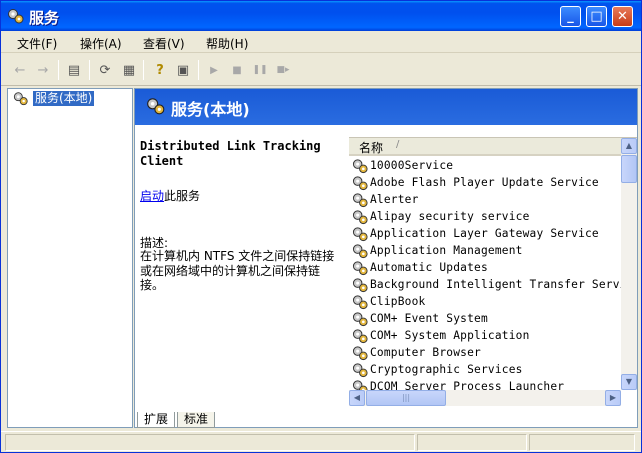  What do you see at coordinates (101, 43) in the screenshot?
I see `menu-action: 操作(A)` at bounding box center [101, 43].